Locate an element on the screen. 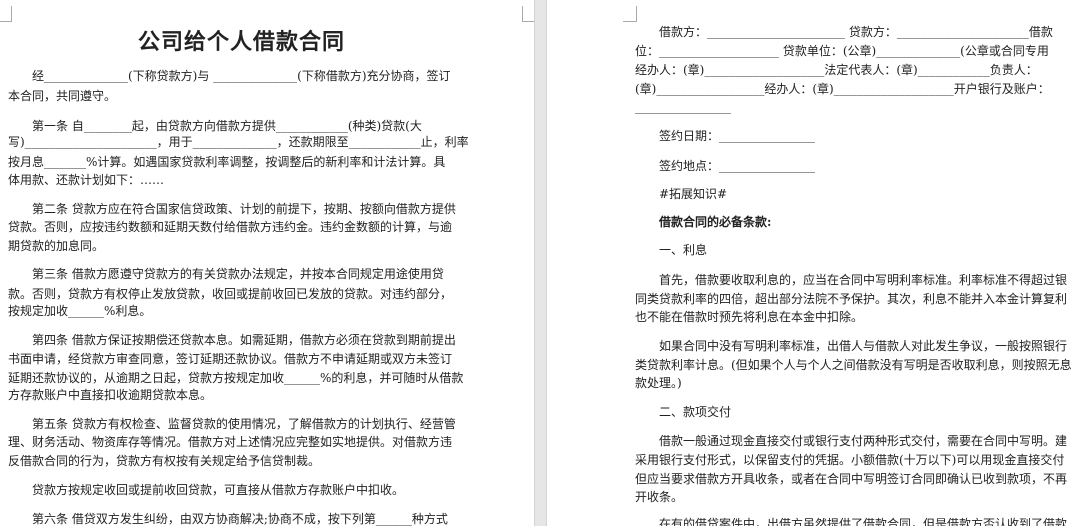 The height and width of the screenshot is (526, 1080). paragraph-line: 首先，借款要收取利息的，应当在合同中写明利率标准。利率标准不得超过银 is located at coordinates (851, 280).